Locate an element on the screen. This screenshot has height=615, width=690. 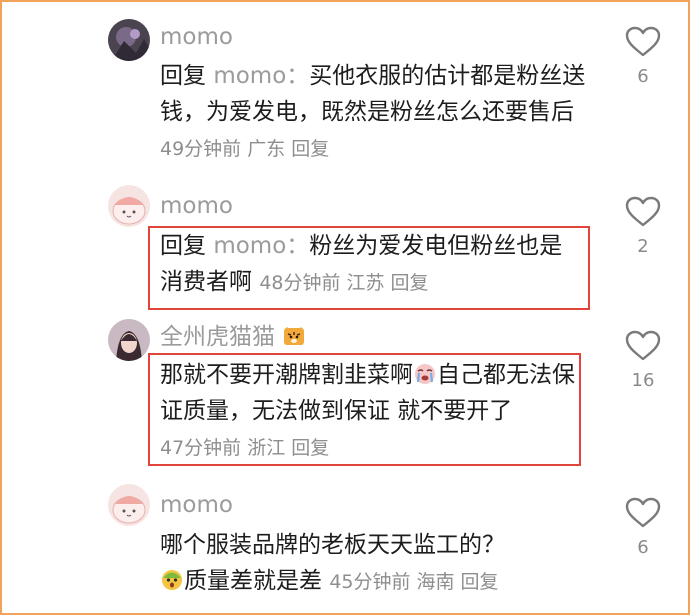
timestamp: 48分钟前 is located at coordinates (300, 283).